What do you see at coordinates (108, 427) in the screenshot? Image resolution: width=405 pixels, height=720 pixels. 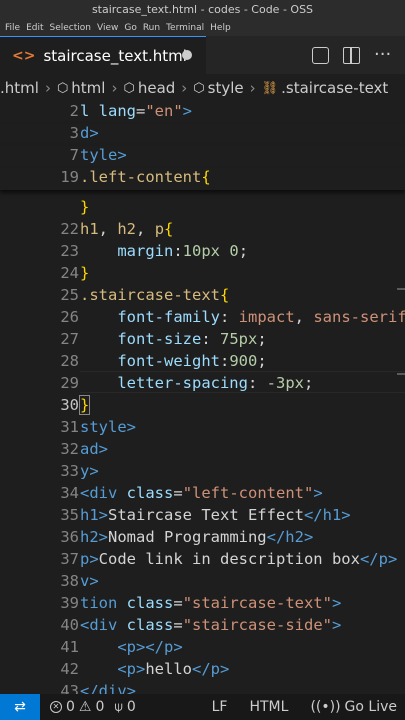 I see `code-line: style>` at bounding box center [108, 427].